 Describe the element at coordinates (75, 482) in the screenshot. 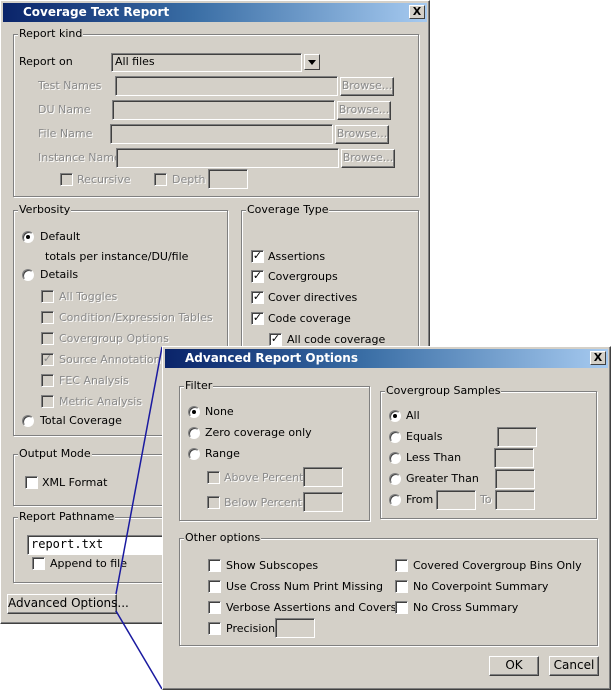

I see `xml-format-label: XML Format` at that location.